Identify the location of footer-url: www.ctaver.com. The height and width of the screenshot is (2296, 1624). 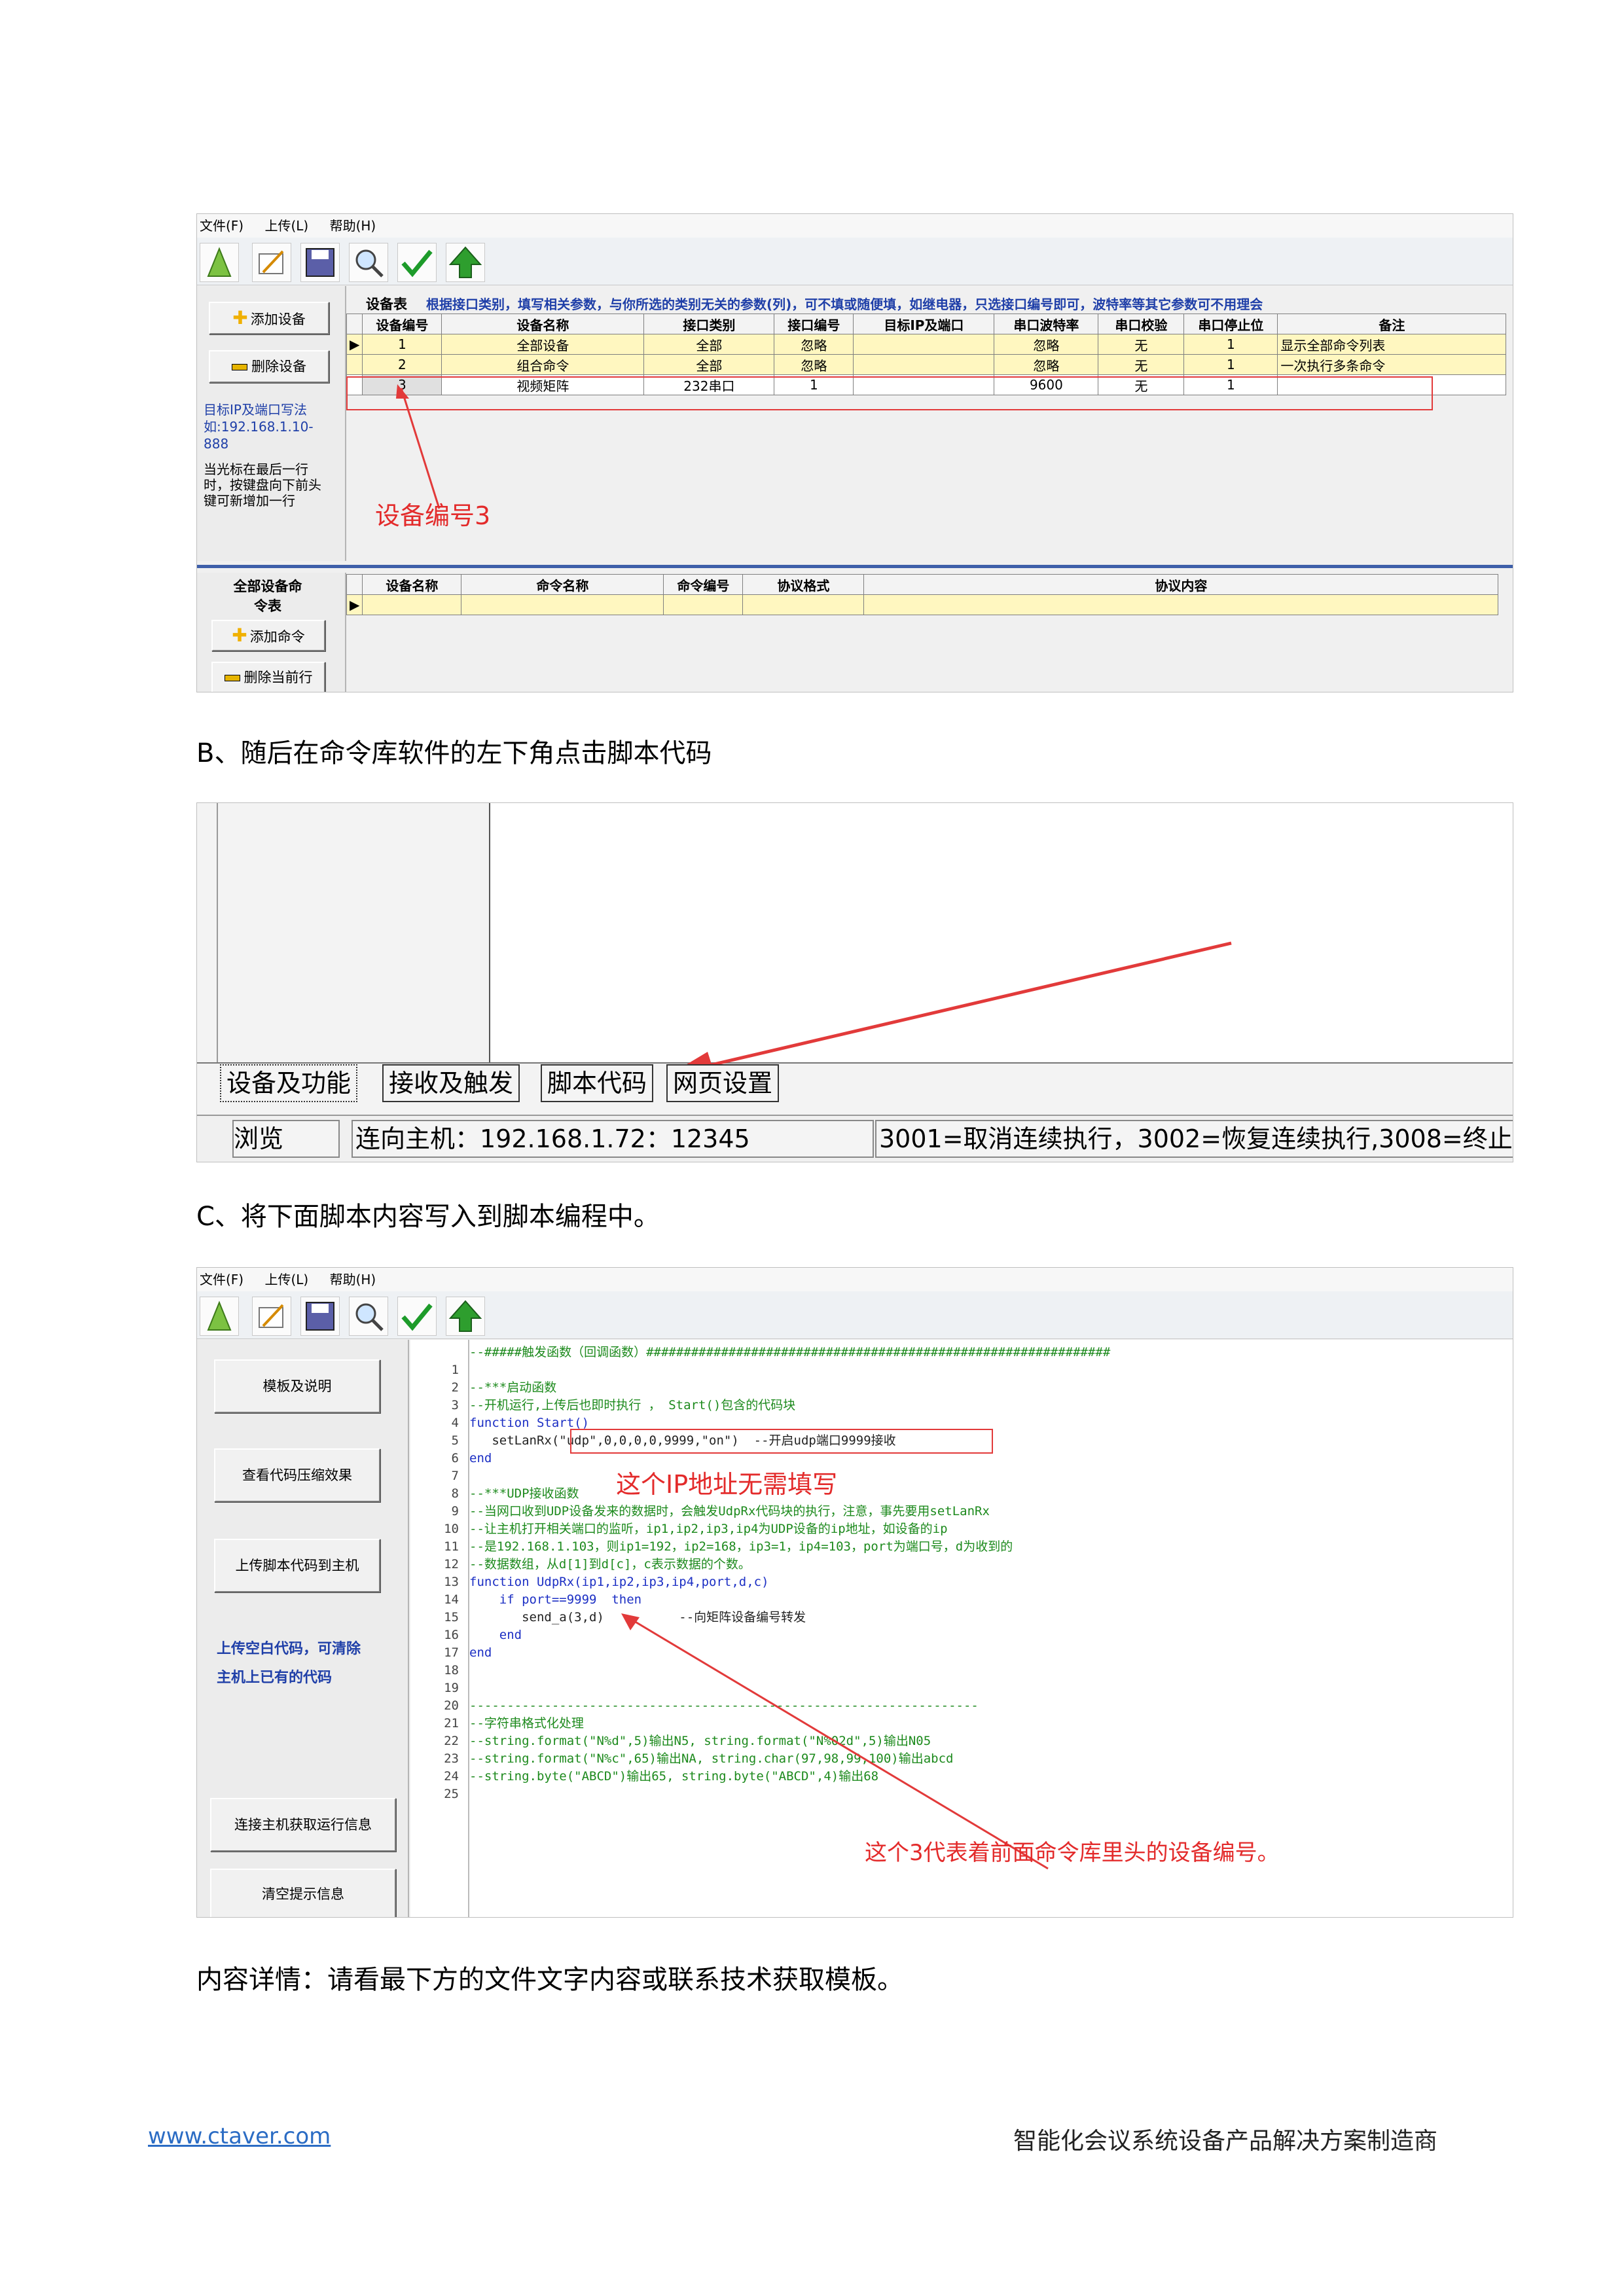
(240, 2136).